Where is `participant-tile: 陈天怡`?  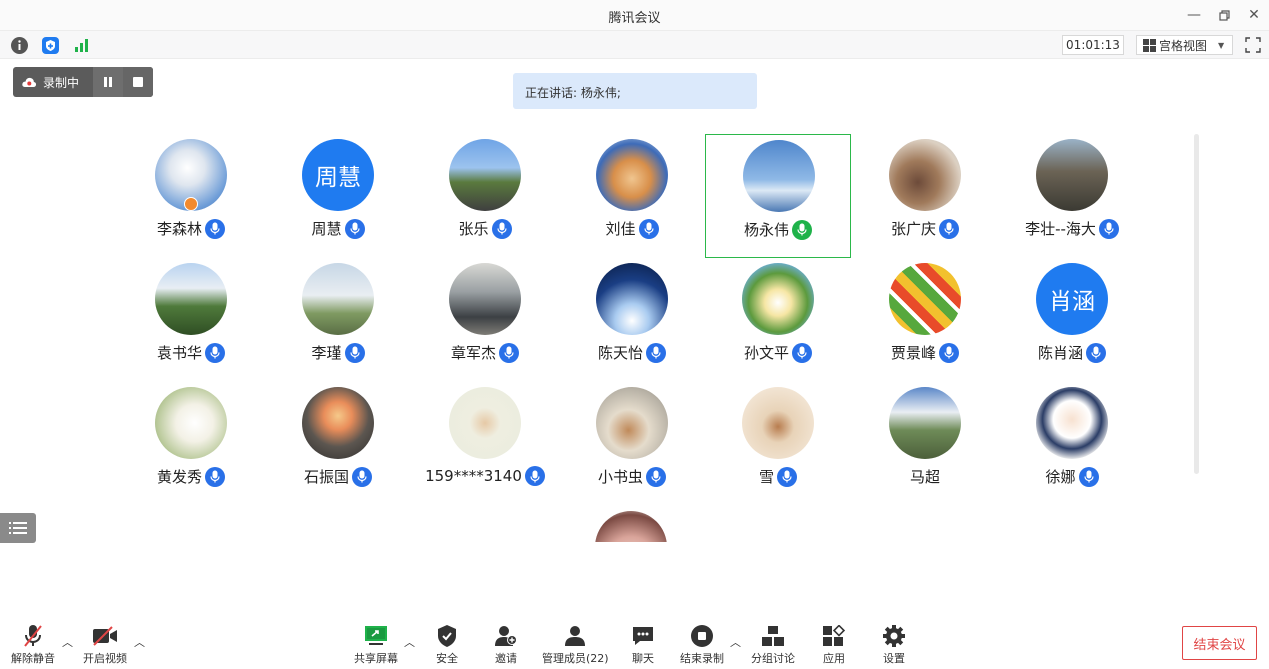
participant-tile: 陈天怡 is located at coordinates (632, 320).